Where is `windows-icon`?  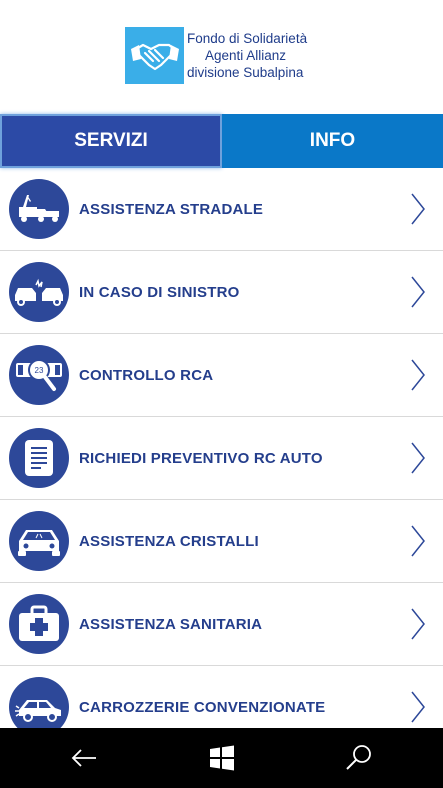
windows-icon is located at coordinates (222, 758).